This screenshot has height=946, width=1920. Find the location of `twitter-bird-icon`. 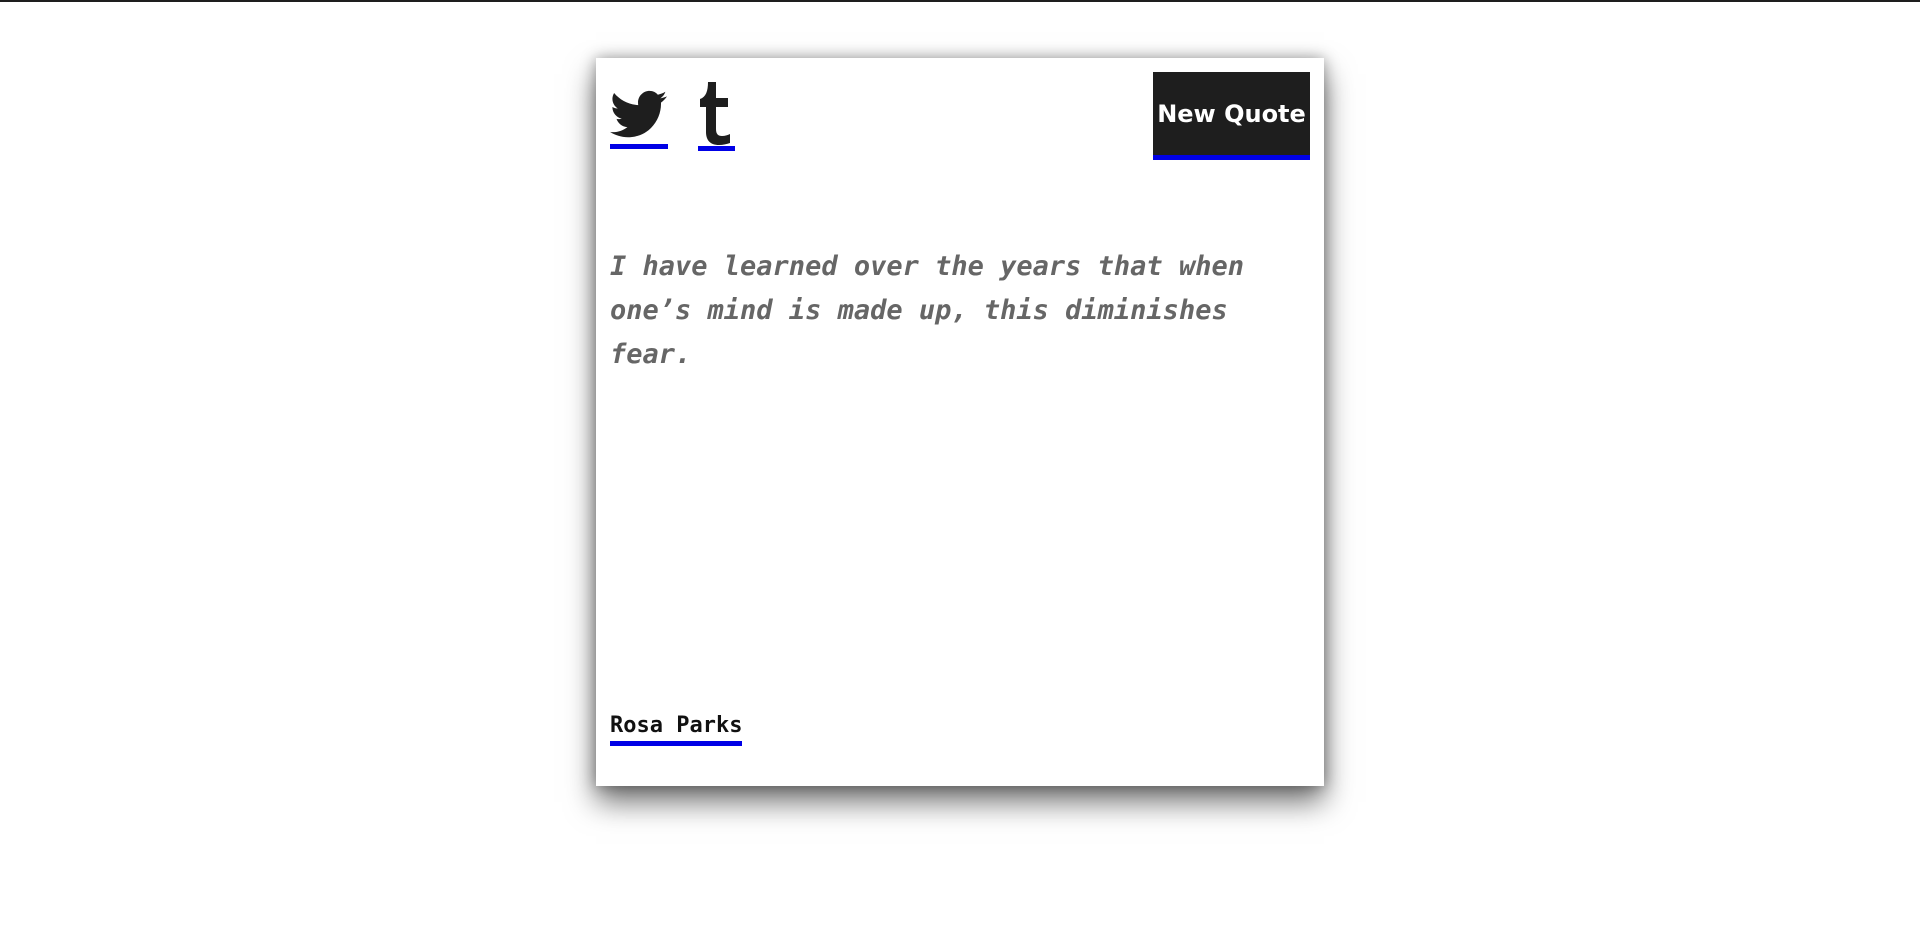

twitter-bird-icon is located at coordinates (639, 114).